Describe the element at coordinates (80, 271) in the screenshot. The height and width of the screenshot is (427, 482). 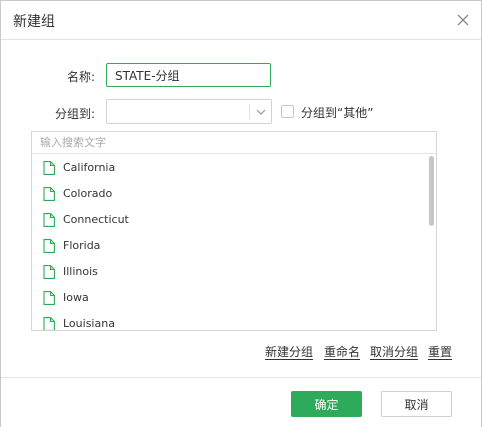
I see `list-item-label: Illinois` at that location.